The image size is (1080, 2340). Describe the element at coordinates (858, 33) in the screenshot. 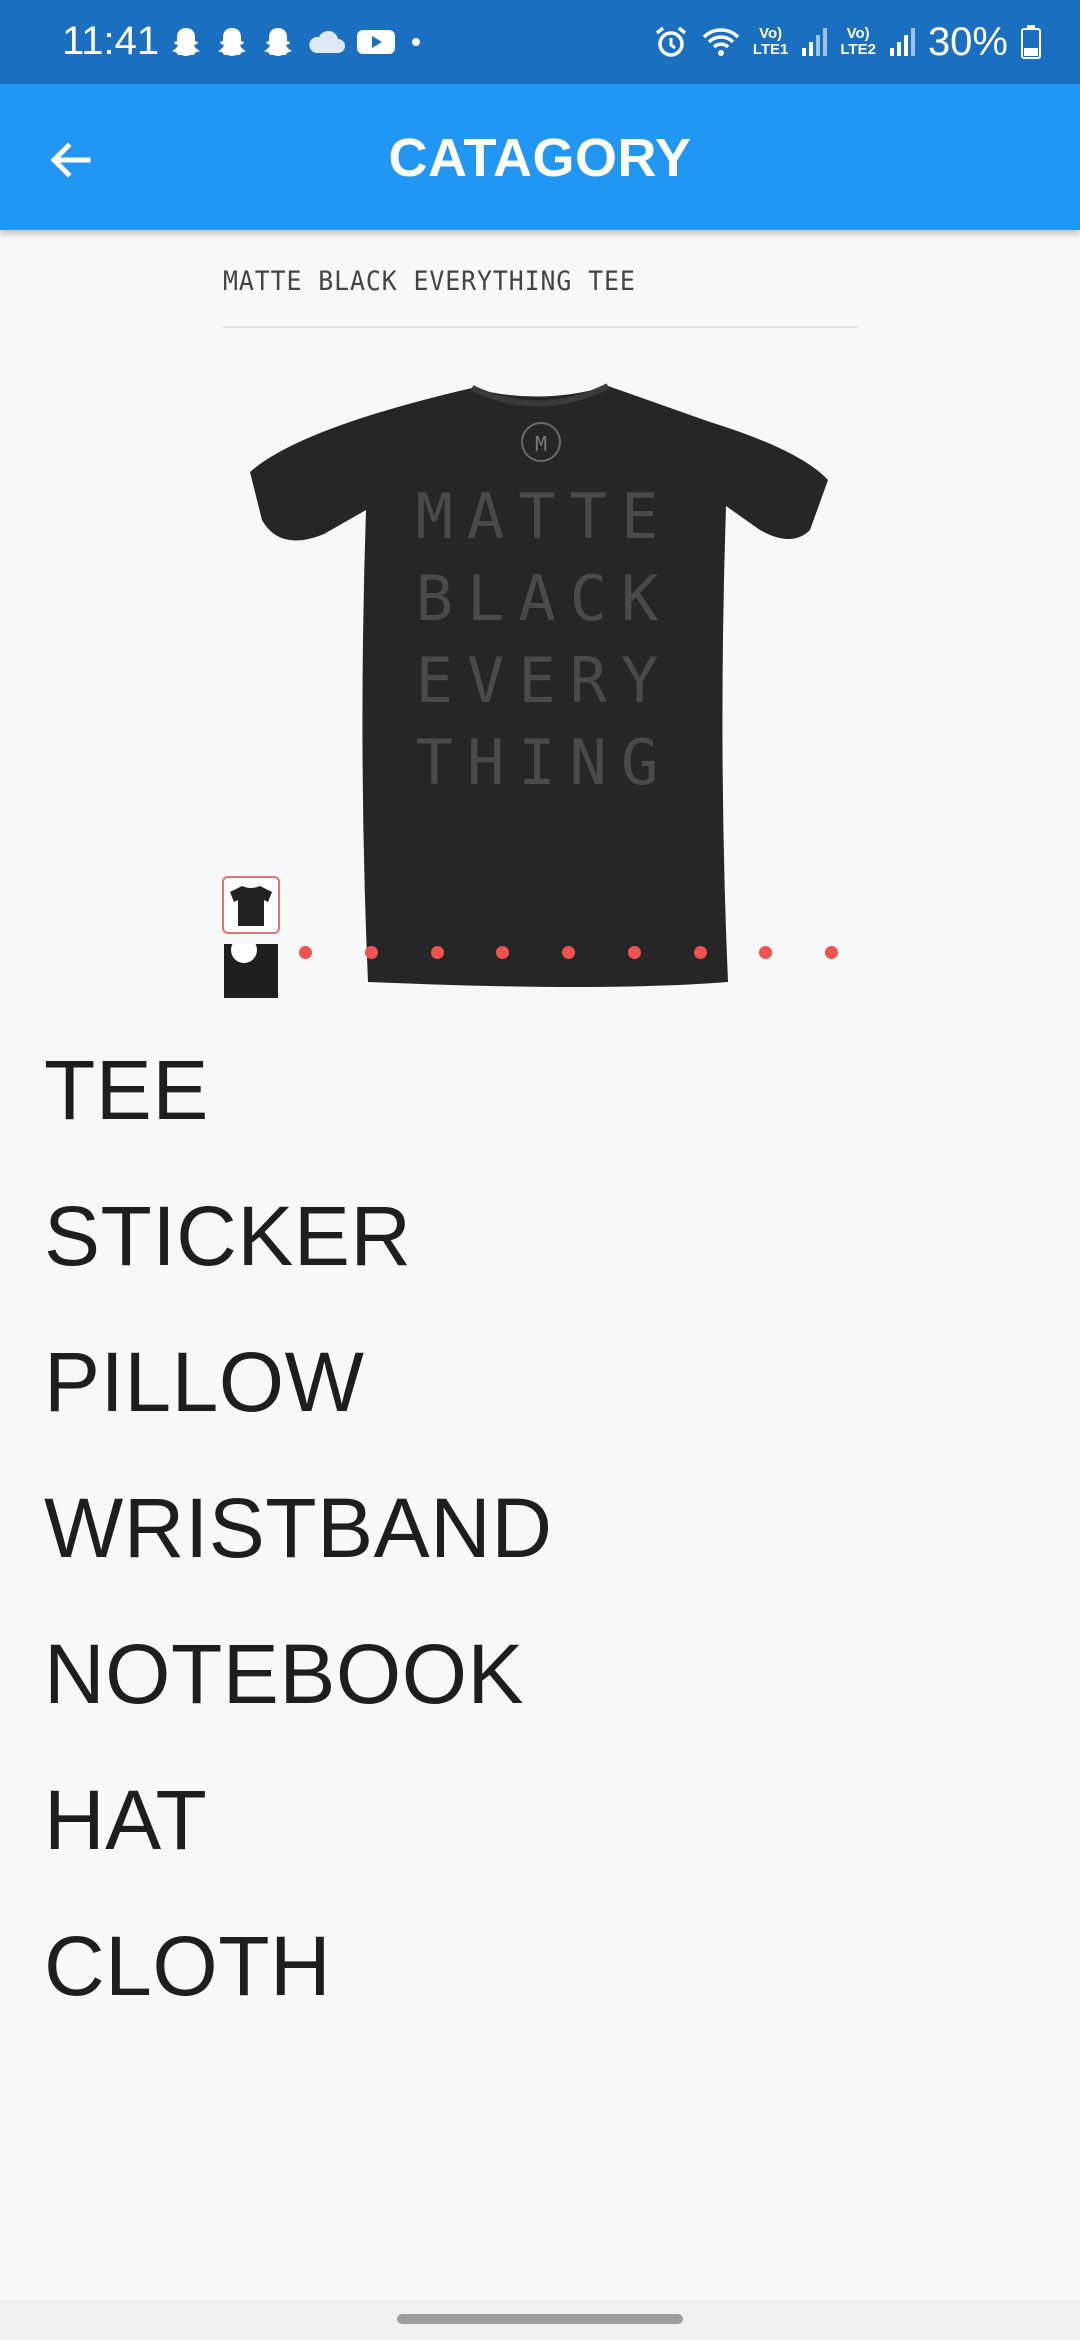

I see `sim2-label-top: Vo)` at that location.